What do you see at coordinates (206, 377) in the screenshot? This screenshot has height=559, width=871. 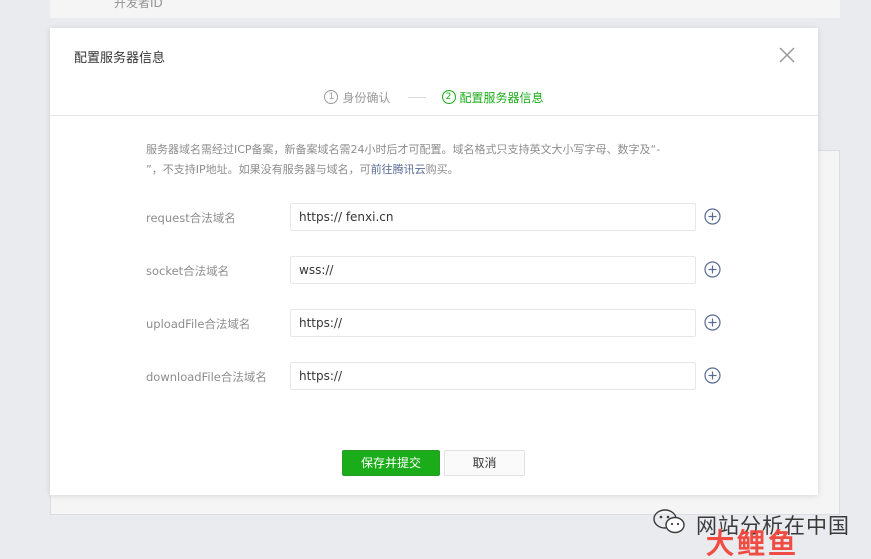 I see `downloadfile-domain-label: downloadFile合法域名` at bounding box center [206, 377].